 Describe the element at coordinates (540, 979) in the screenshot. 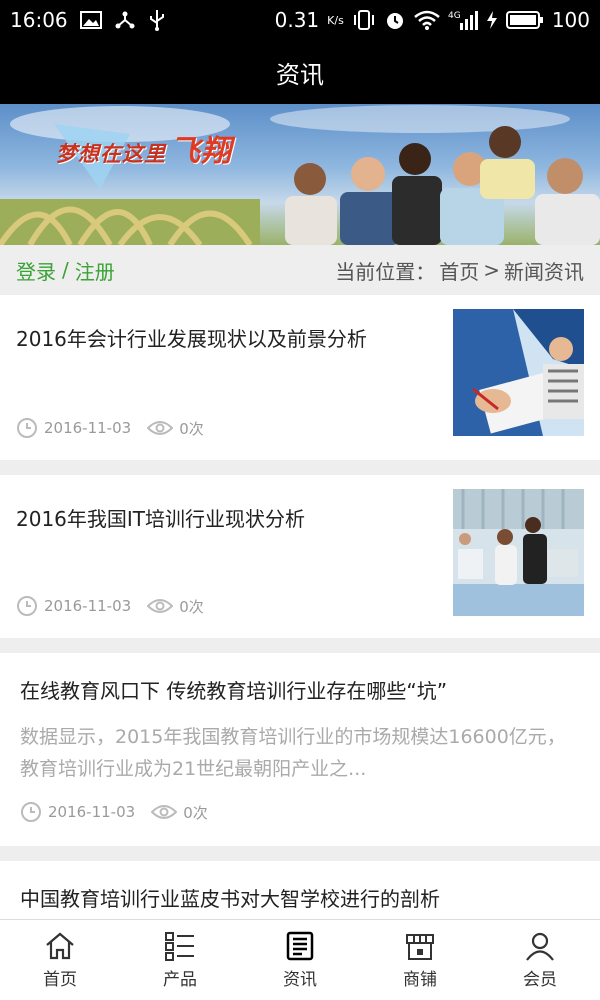

I see `tab-member-label: 会员` at that location.